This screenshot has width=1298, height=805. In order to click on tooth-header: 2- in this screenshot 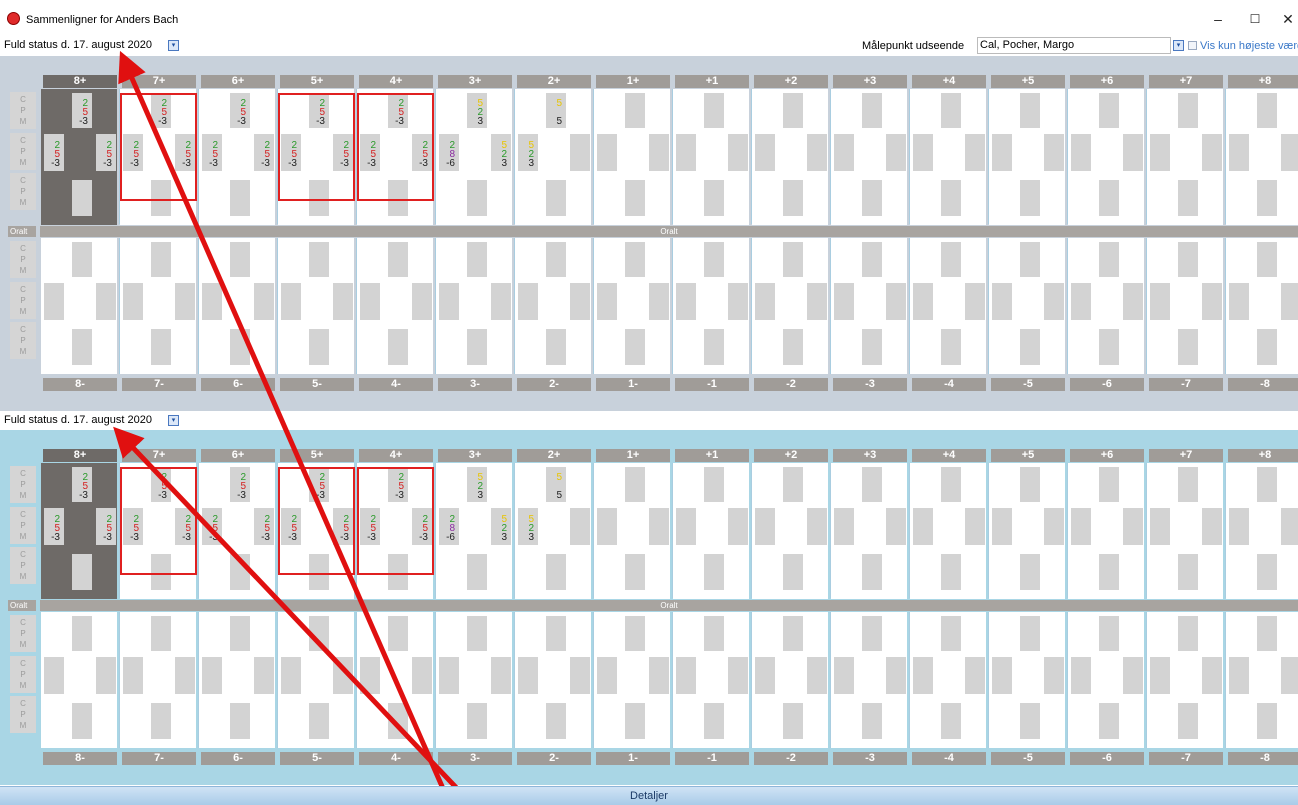, I will do `click(554, 758)`.